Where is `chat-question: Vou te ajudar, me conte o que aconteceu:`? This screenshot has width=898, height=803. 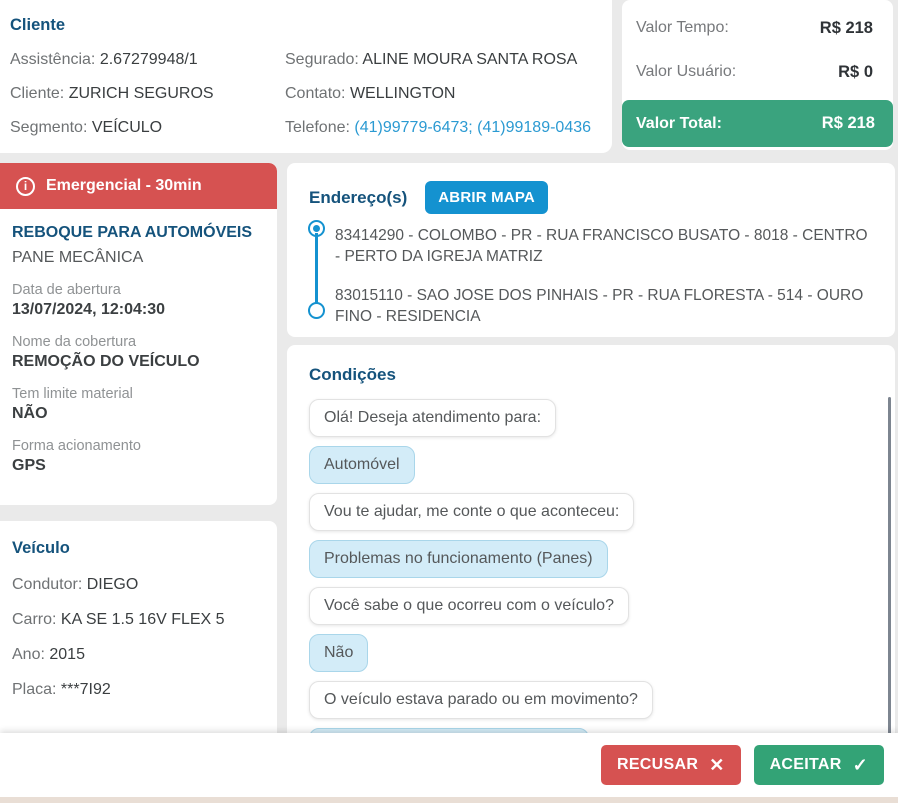
chat-question: Vou te ajudar, me conte o que aconteceu: is located at coordinates (472, 512).